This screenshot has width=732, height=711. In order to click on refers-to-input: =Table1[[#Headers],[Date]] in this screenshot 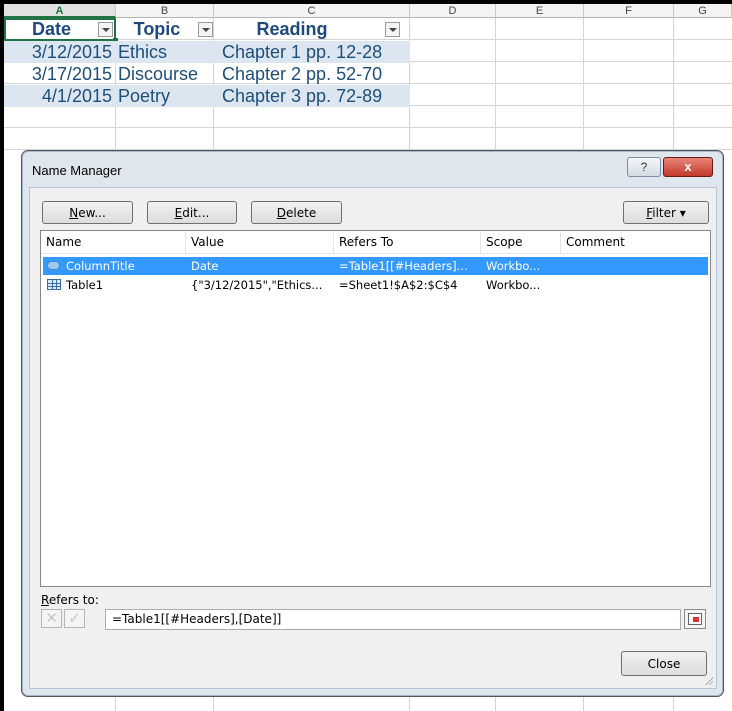, I will do `click(393, 619)`.